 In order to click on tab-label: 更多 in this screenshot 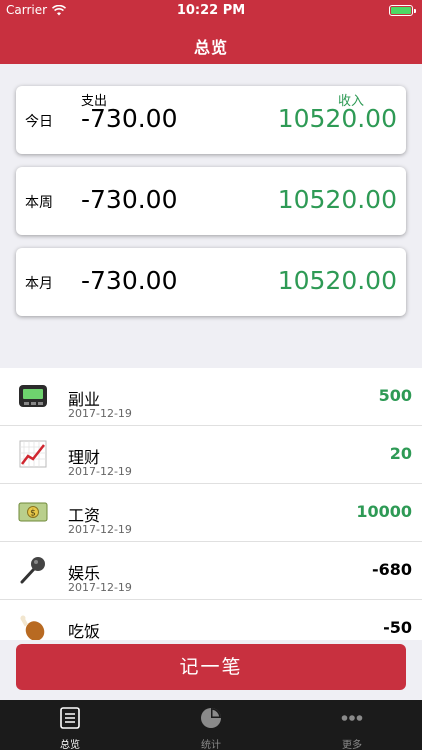, I will do `click(352, 745)`.